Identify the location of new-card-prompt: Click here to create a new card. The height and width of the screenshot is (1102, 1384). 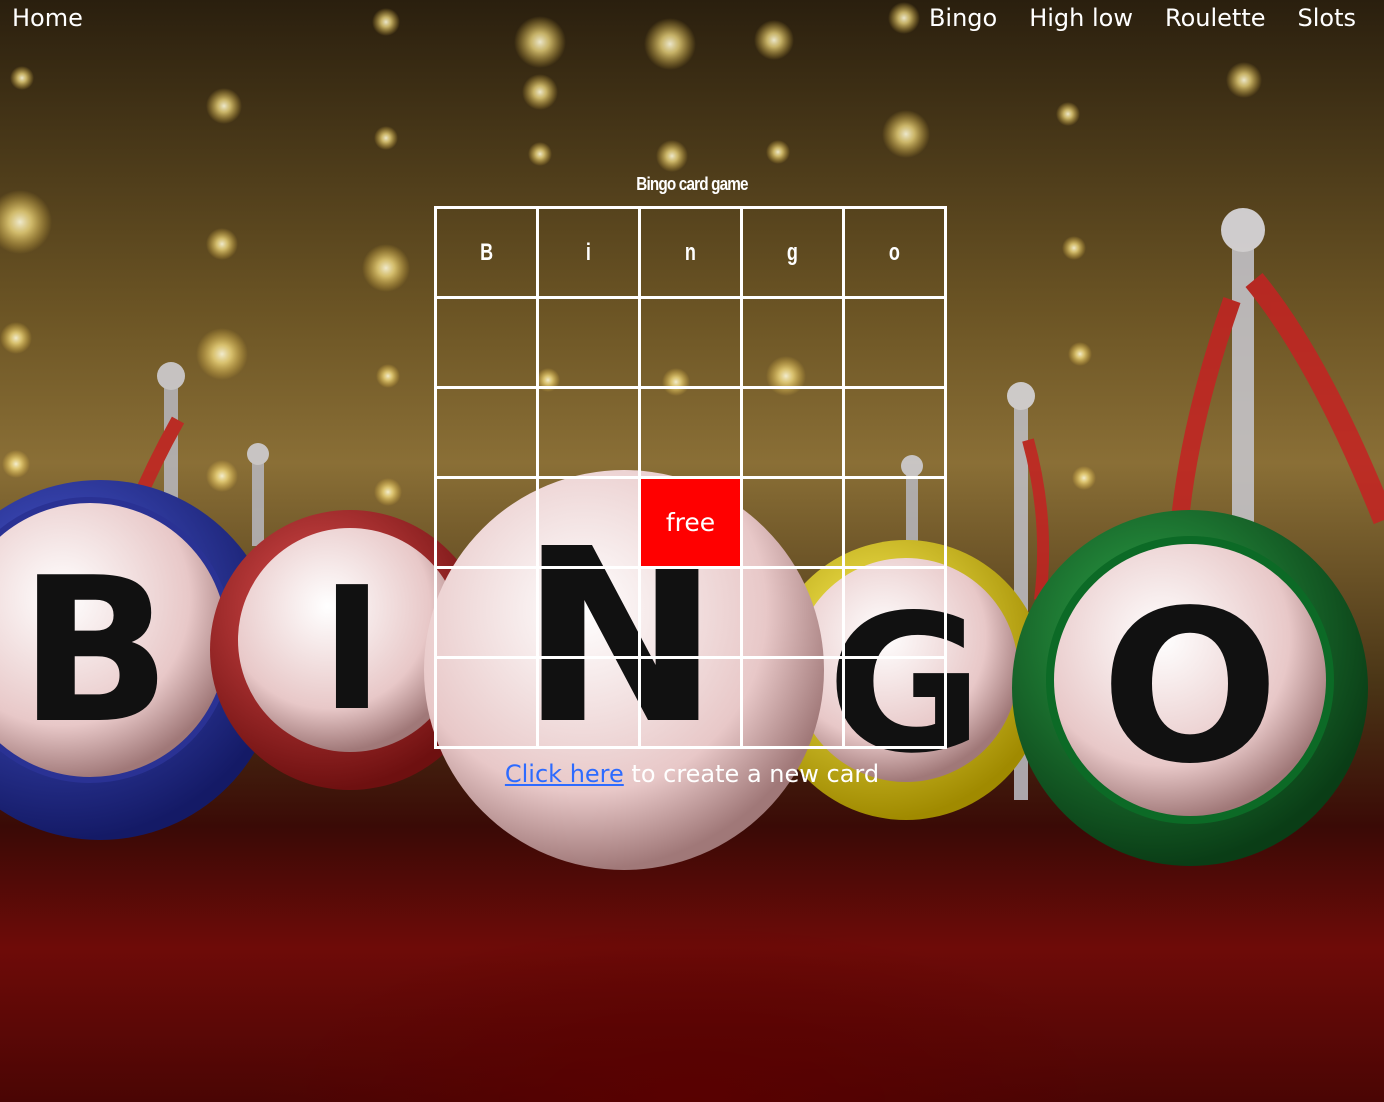
(692, 774).